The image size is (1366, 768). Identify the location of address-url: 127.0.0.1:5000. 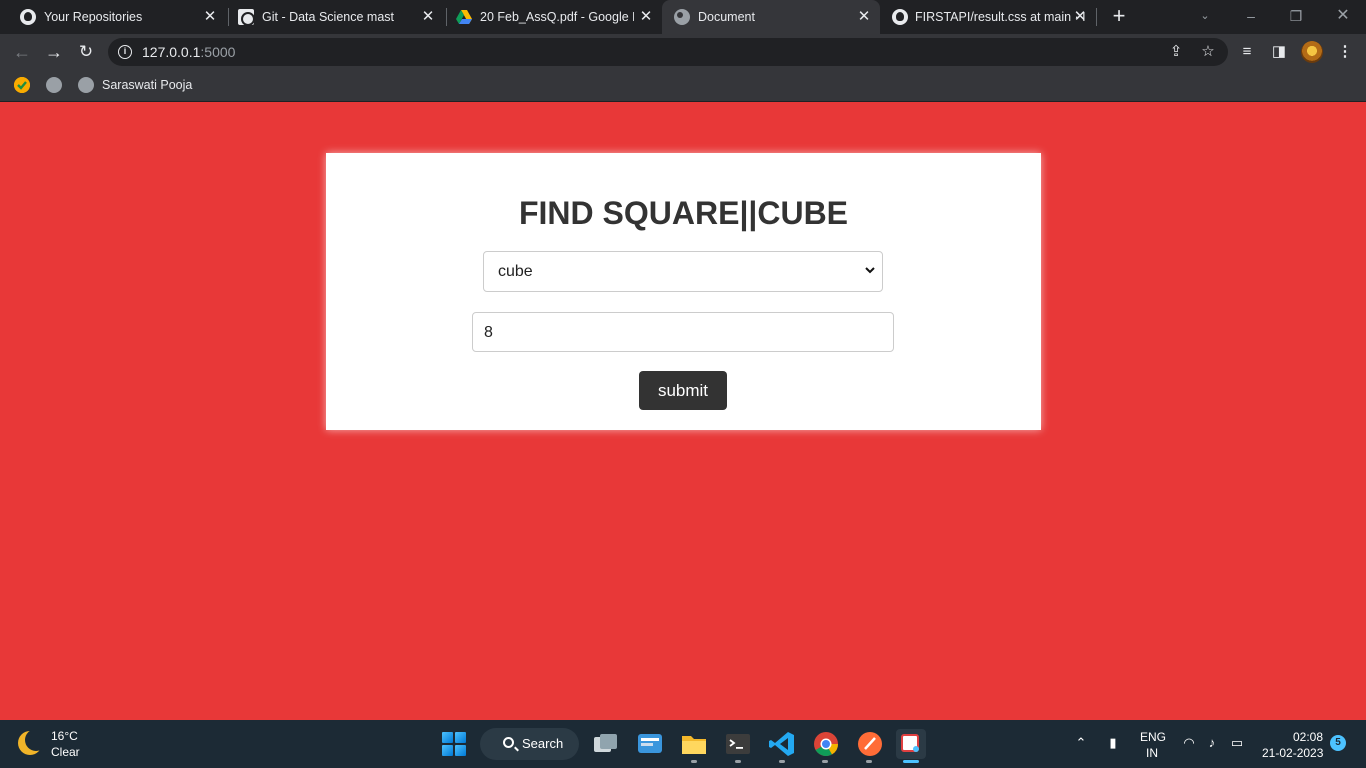
(188, 52).